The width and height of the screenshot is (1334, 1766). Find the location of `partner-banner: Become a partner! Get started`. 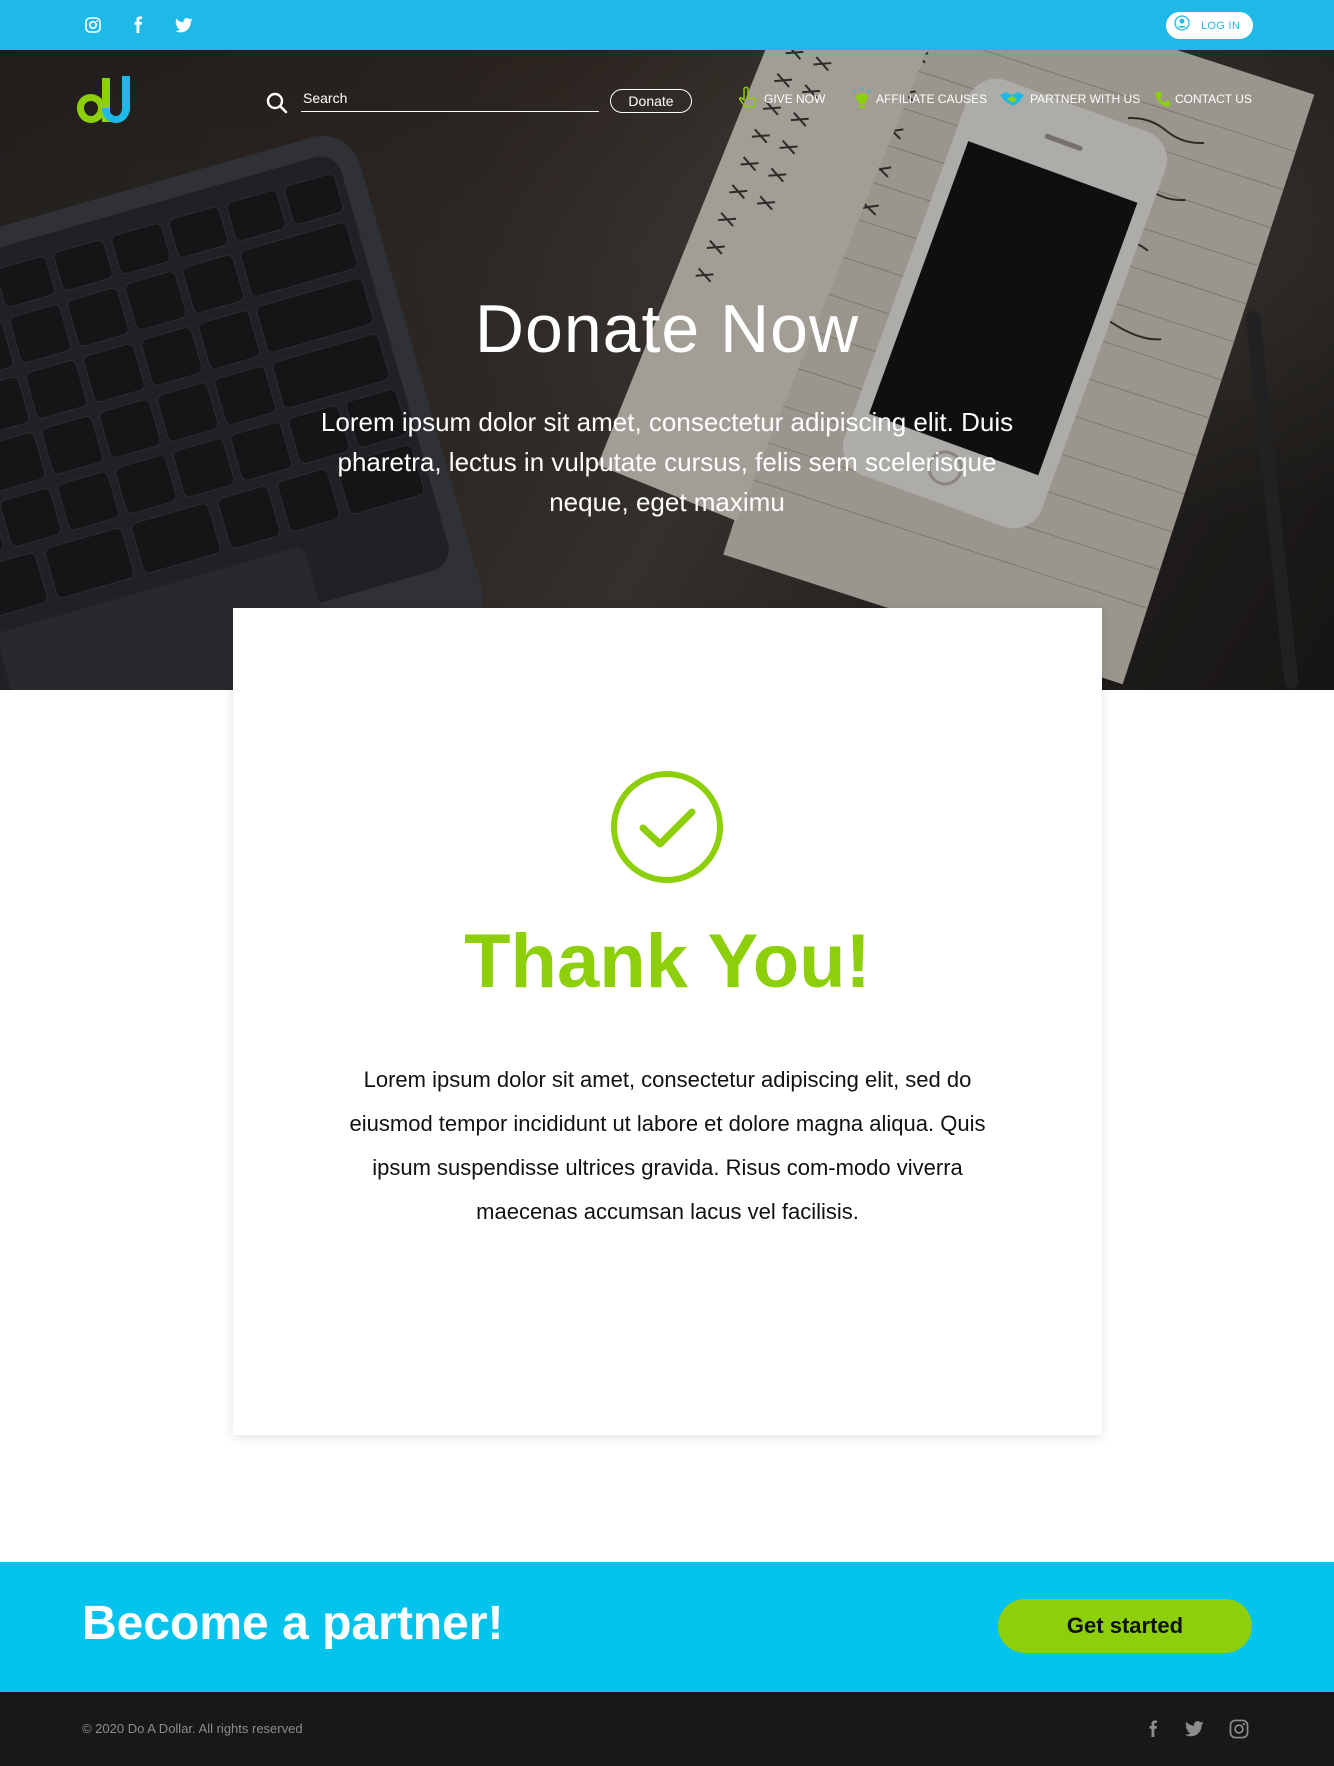

partner-banner: Become a partner! Get started is located at coordinates (667, 1627).